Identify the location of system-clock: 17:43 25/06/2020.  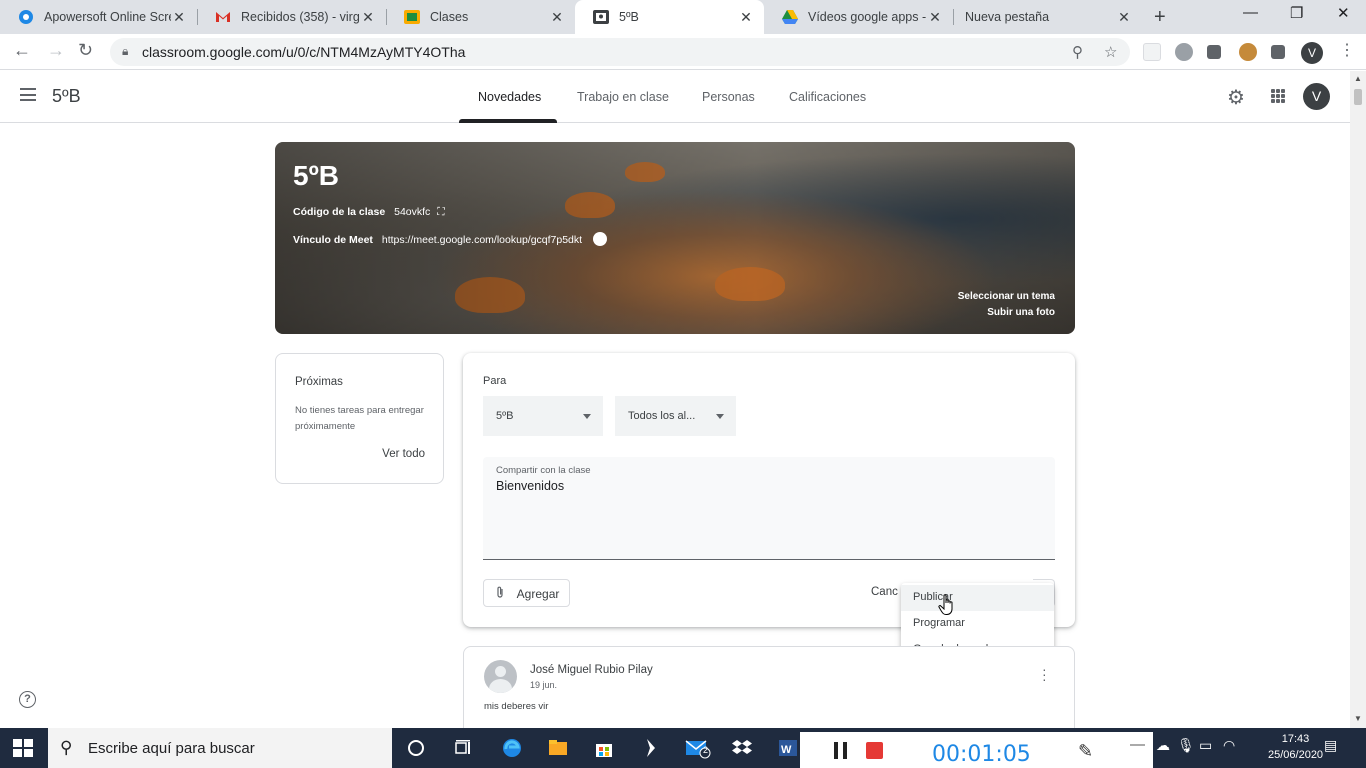
(1295, 747).